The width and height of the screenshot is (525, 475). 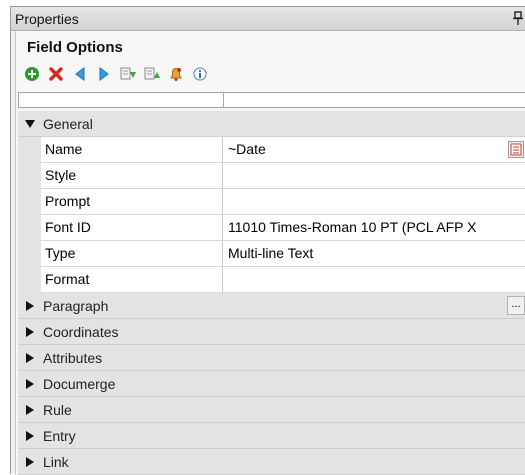 What do you see at coordinates (271, 124) in the screenshot?
I see `category-general: General` at bounding box center [271, 124].